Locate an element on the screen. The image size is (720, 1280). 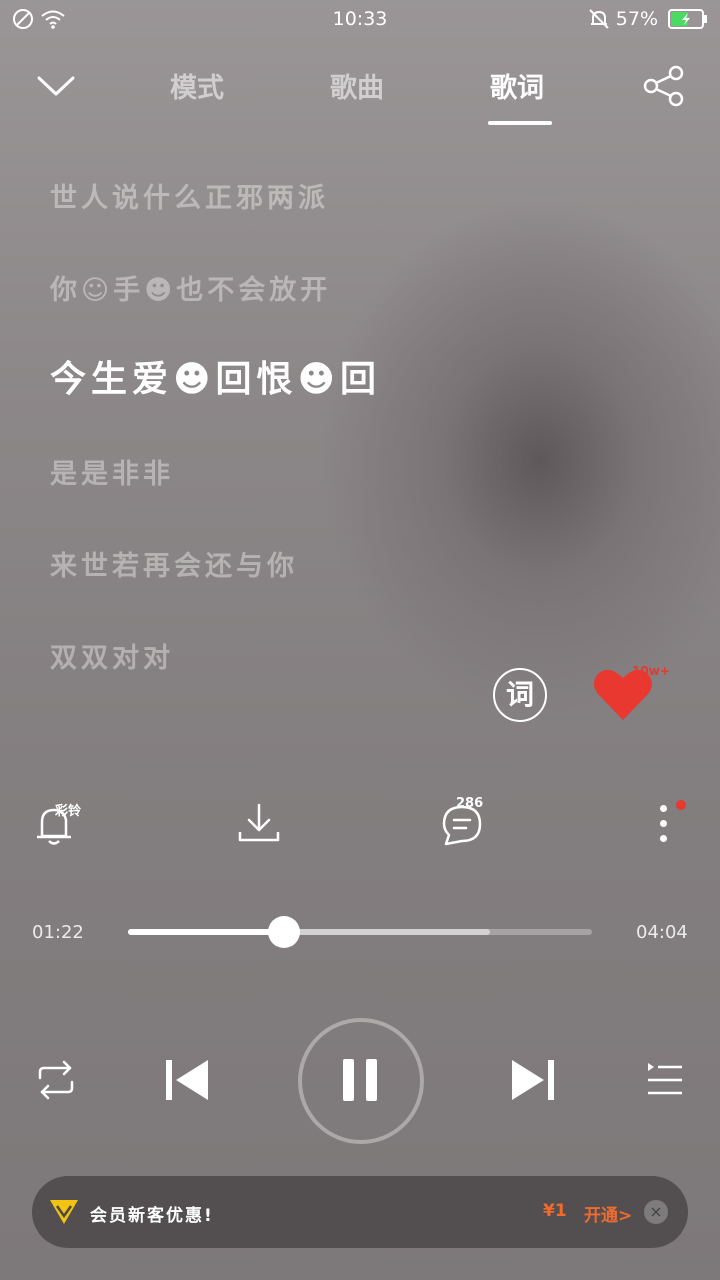
comment-count: 286 is located at coordinates (470, 803).